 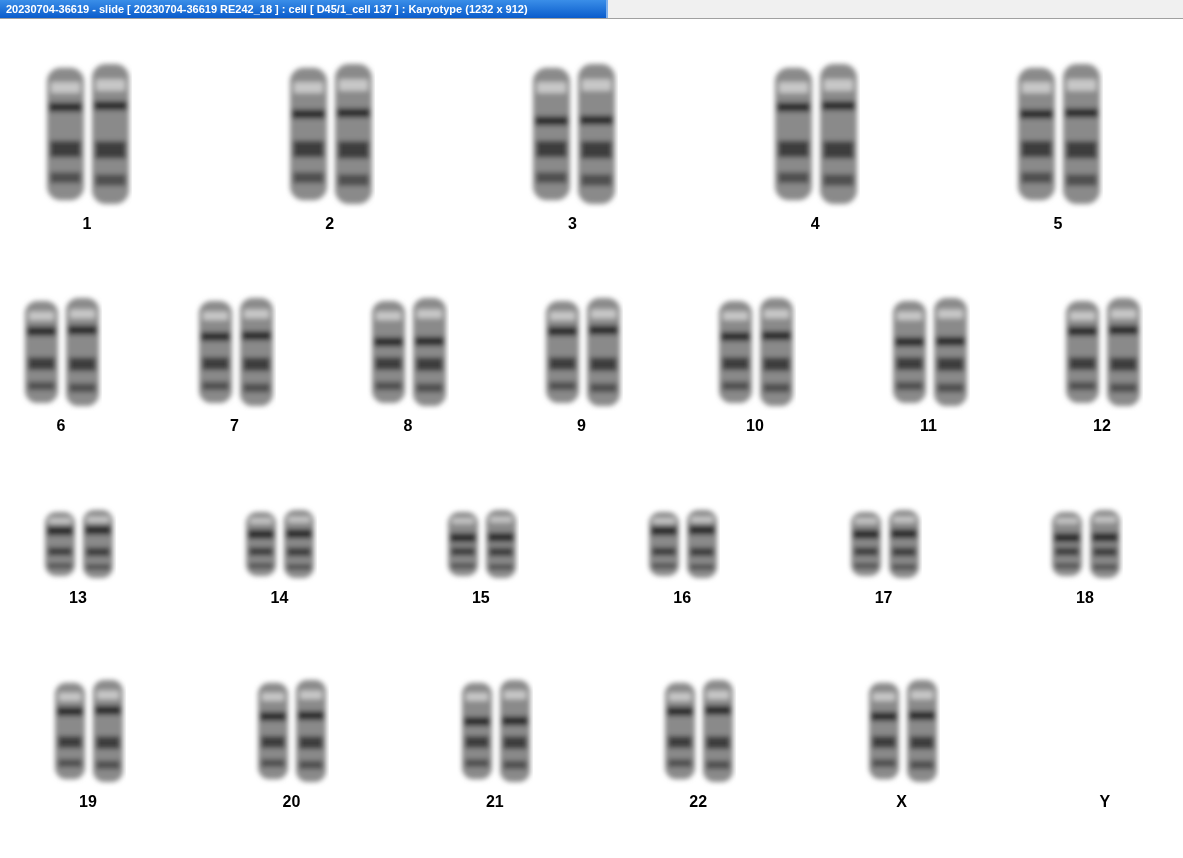 I want to click on chromosome-label: 20, so click(x=291, y=802).